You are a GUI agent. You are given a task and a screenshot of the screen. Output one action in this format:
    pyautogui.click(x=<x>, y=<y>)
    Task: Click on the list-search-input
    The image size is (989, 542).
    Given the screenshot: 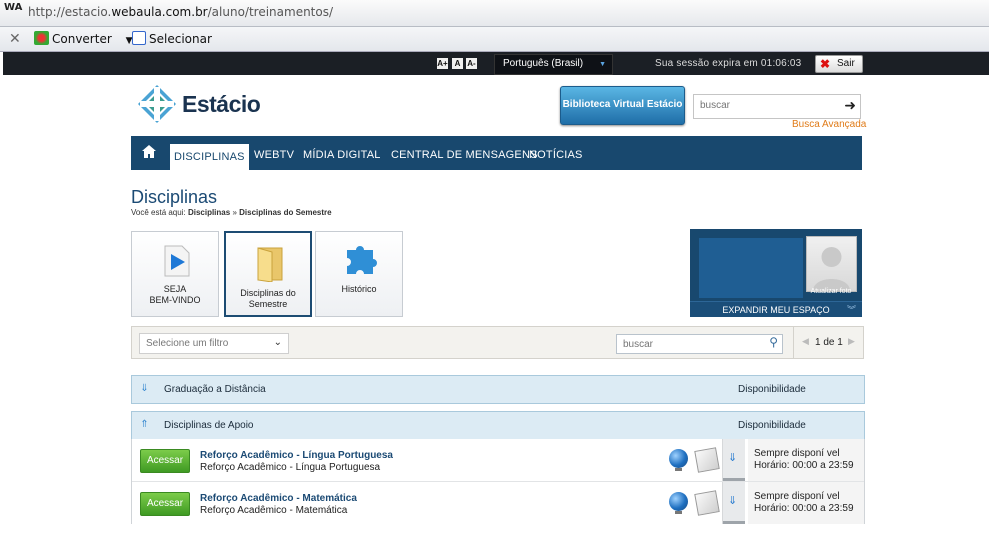 What is the action you would take?
    pyautogui.click(x=688, y=344)
    